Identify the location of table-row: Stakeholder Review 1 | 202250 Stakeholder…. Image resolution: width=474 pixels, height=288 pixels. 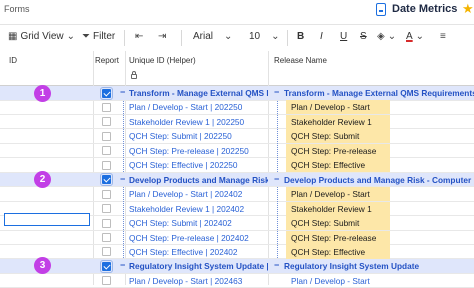
(237, 122).